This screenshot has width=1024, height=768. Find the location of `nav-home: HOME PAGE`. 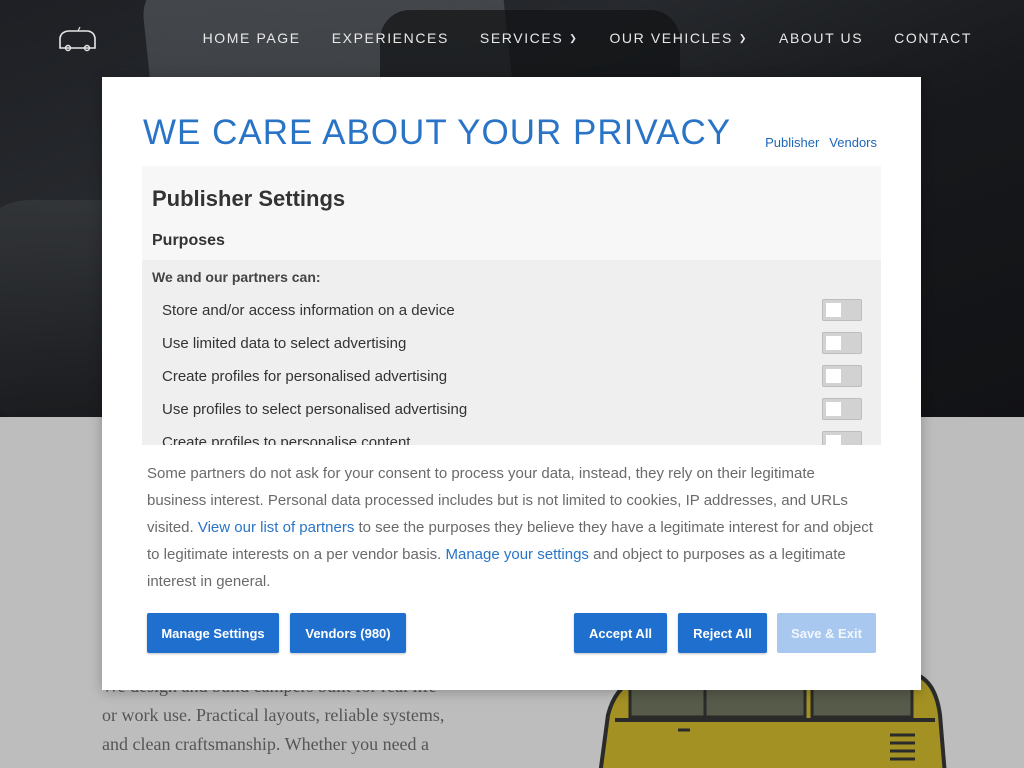

nav-home: HOME PAGE is located at coordinates (252, 38).